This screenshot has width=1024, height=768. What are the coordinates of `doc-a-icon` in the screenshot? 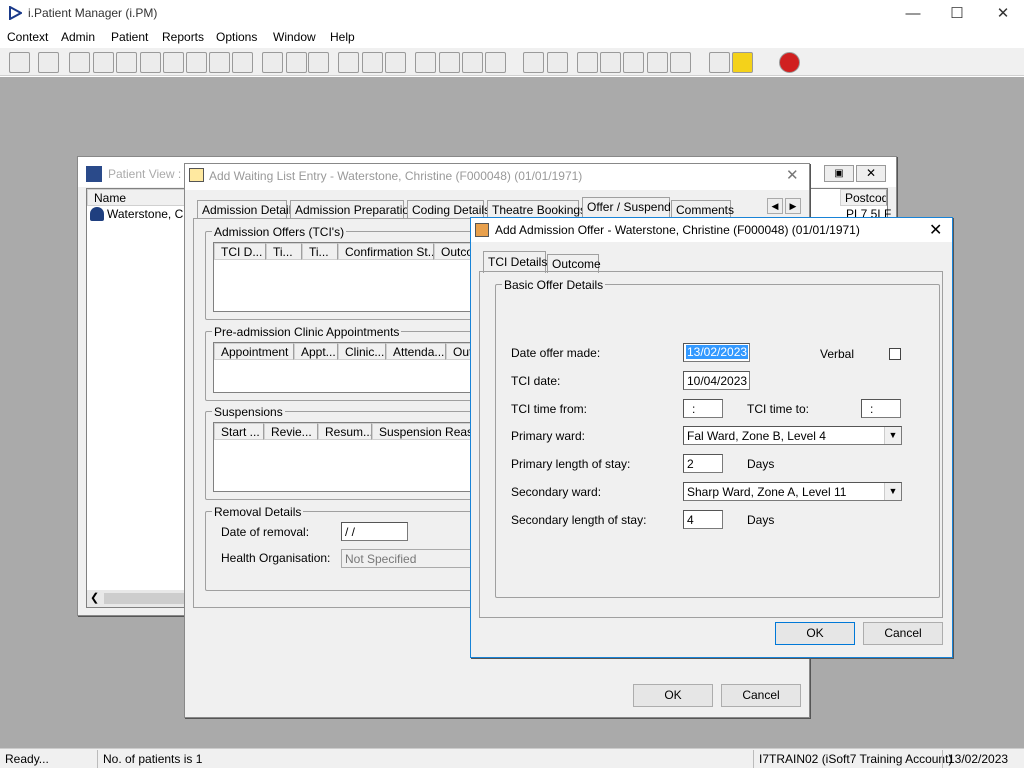 It's located at (196, 62).